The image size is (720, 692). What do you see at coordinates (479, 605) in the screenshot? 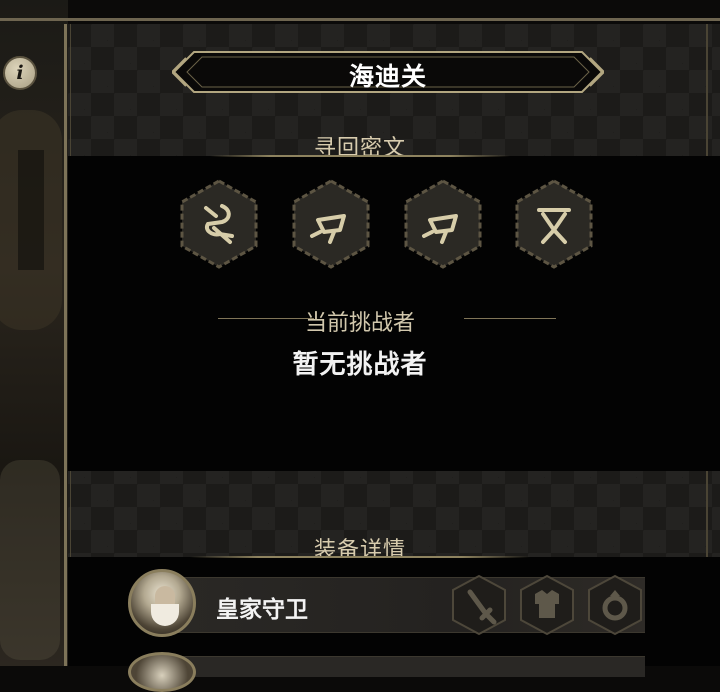
I see `sword-icon` at bounding box center [479, 605].